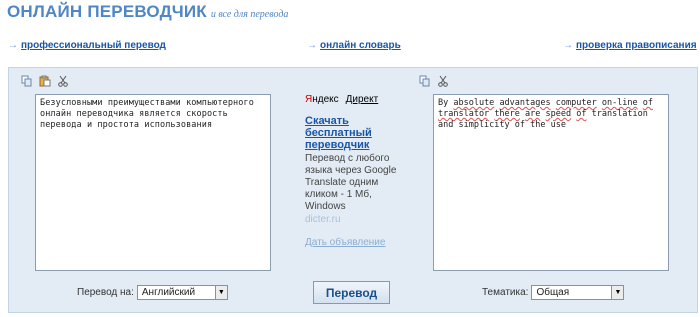 Image resolution: width=700 pixels, height=317 pixels. I want to click on site-title: ОНЛАЙН ПЕРЕВОДЧИК, so click(107, 11).